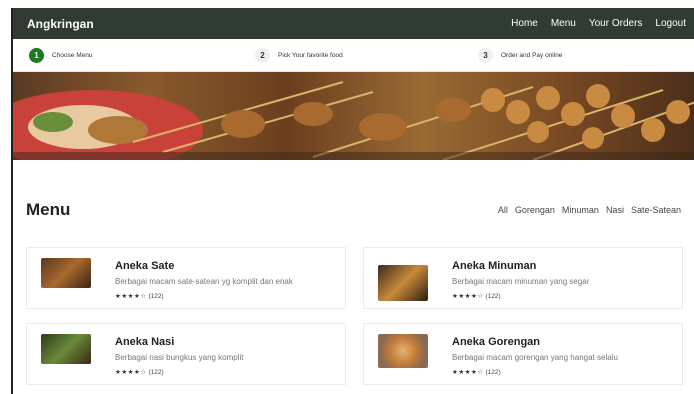  Describe the element at coordinates (403, 351) in the screenshot. I see `fried-food-image` at that location.